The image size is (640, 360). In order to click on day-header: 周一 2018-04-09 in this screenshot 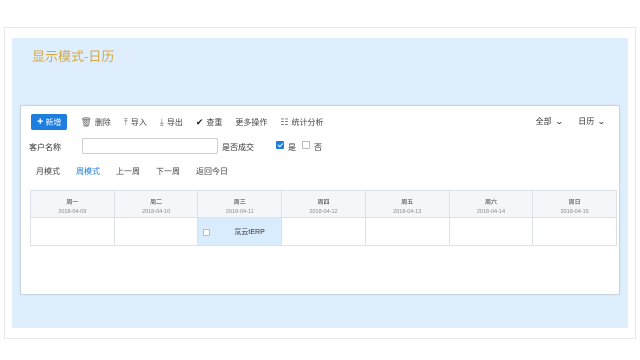, I will do `click(72, 204)`.